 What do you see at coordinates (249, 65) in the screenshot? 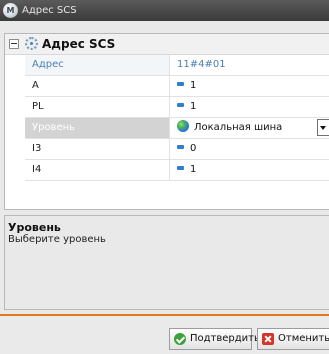
I see `row-value: 11#4#01` at bounding box center [249, 65].